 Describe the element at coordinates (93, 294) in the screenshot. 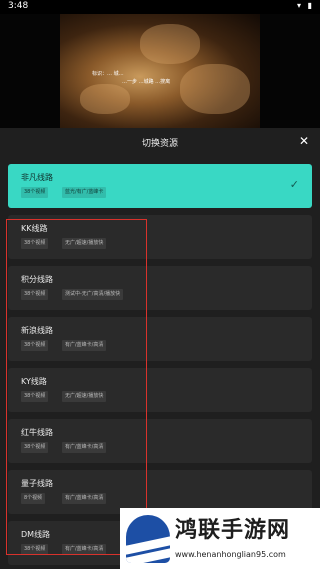

I see `line-desc-tag: 测试中-无广/高清/播放快` at that location.